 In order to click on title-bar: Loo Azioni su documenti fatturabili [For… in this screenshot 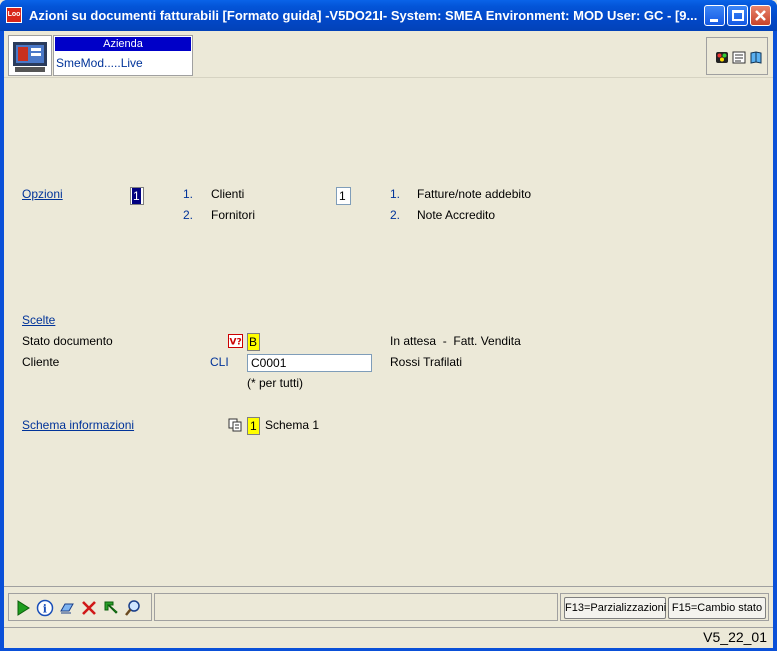, I will do `click(388, 15)`.